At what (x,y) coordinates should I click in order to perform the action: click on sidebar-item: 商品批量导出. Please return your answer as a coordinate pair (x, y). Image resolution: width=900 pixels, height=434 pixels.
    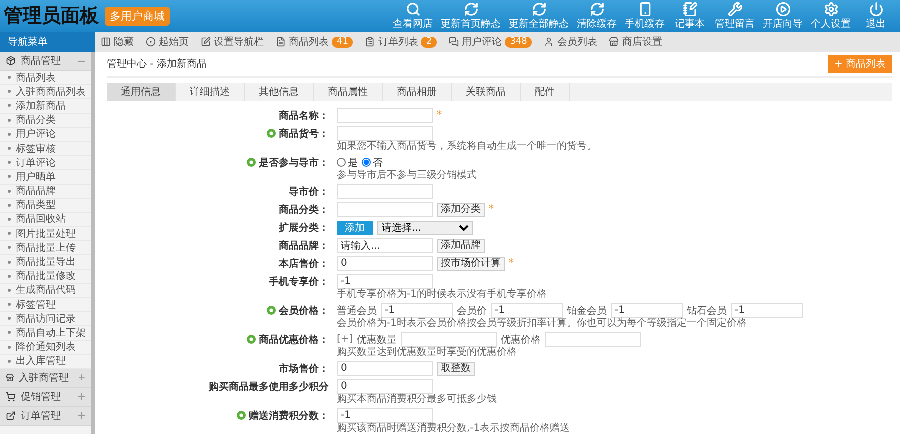
    Looking at the image, I should click on (45, 262).